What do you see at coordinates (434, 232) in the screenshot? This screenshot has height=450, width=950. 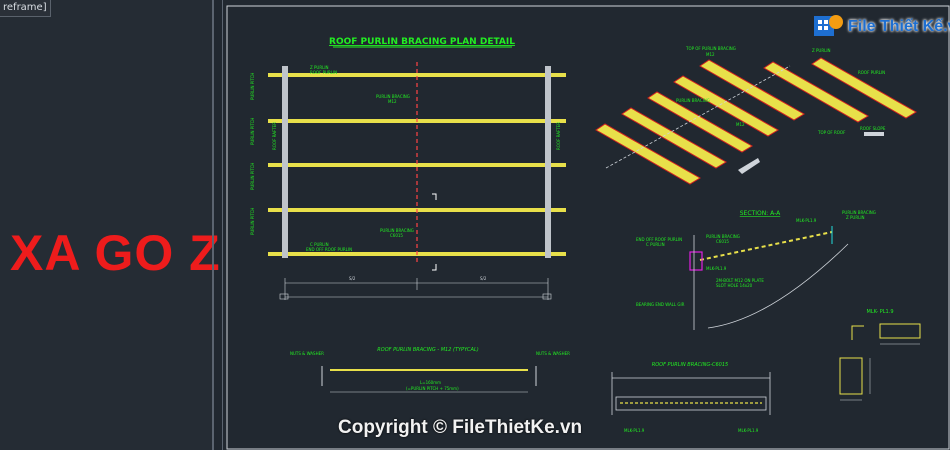 I see `section-cut-marks` at bounding box center [434, 232].